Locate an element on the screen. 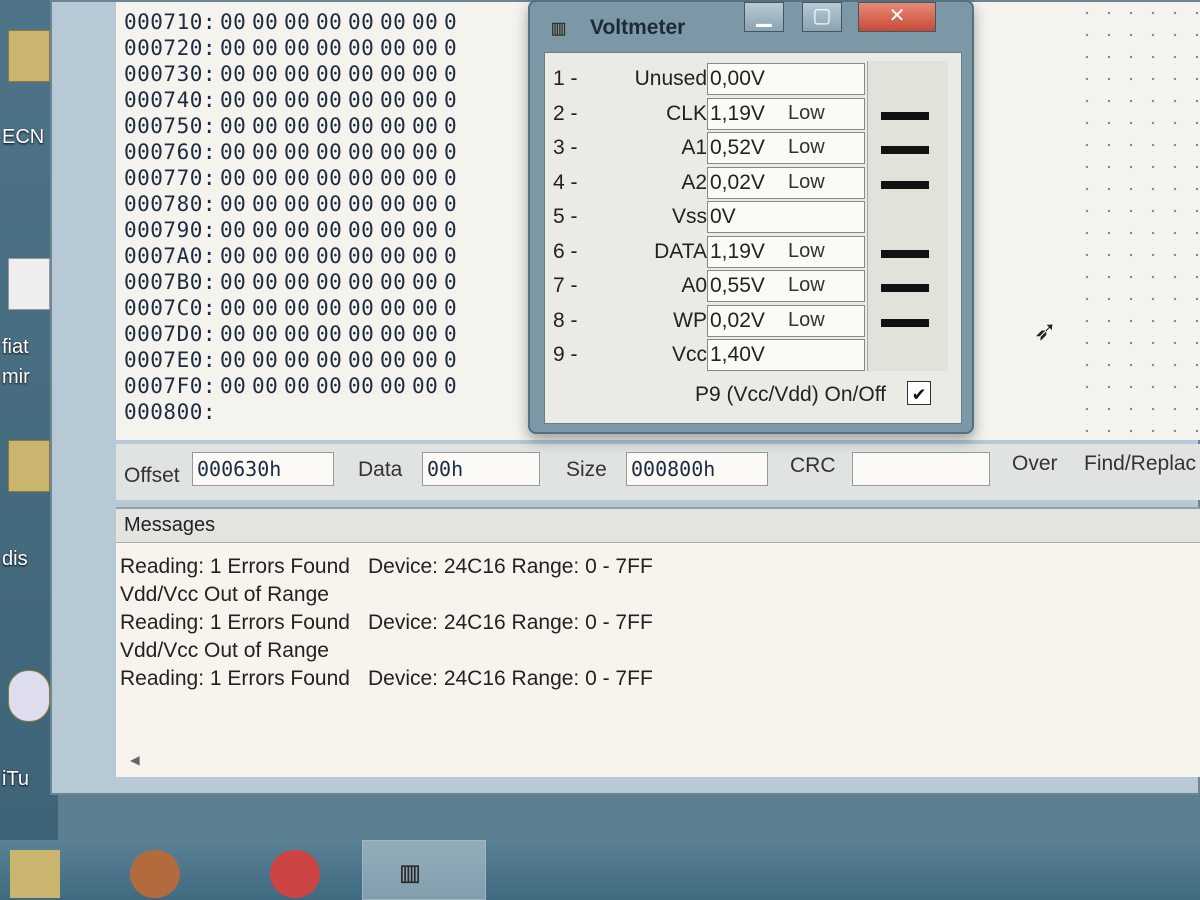 This screenshot has width=1200, height=900. overwrite-toggle: Over is located at coordinates (1035, 464).